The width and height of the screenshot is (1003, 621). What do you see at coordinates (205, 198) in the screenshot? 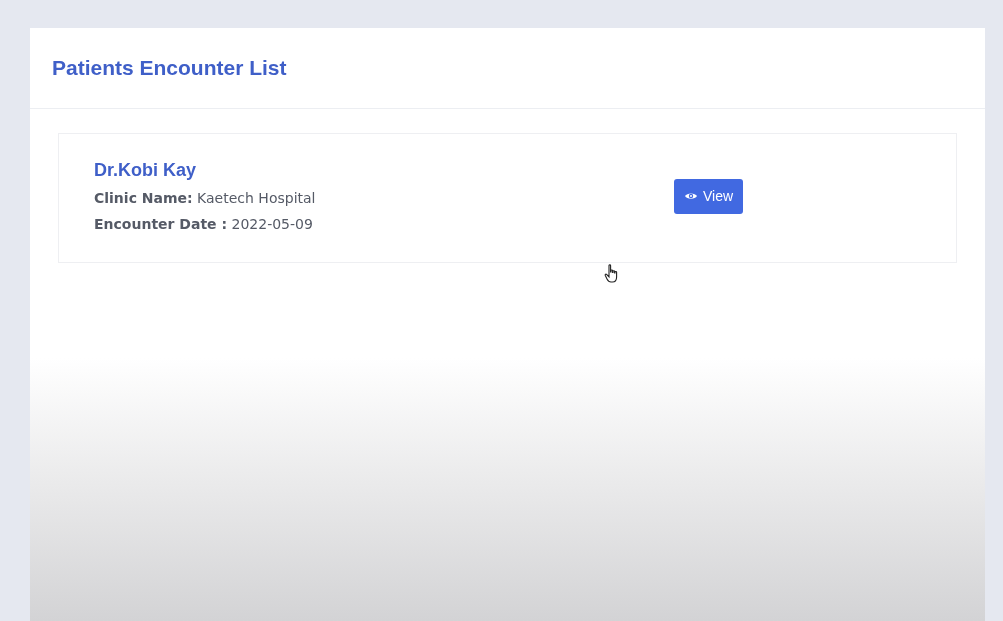
I see `clinic-name: Clinic Name: Kaetech Hospital` at bounding box center [205, 198].